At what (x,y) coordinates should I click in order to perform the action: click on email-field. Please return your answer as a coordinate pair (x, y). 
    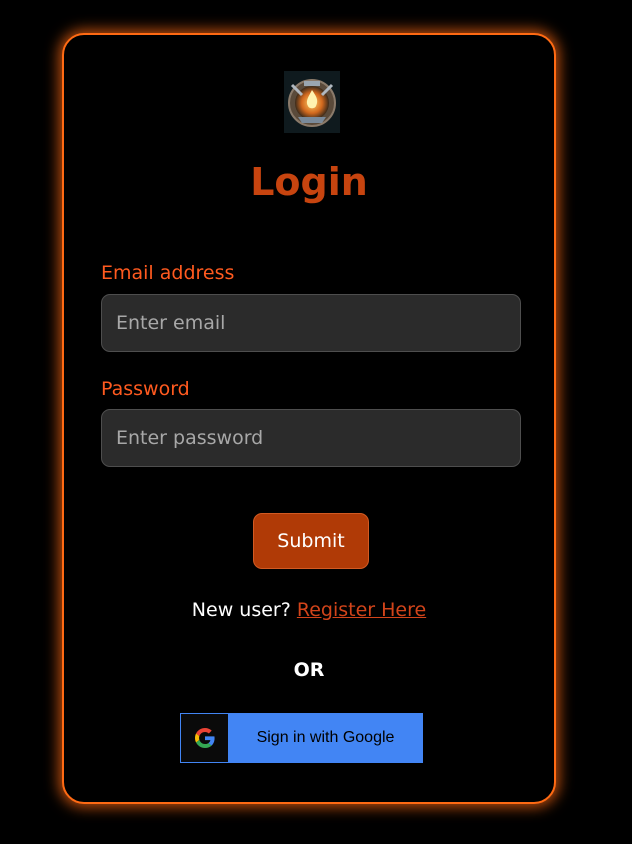
    Looking at the image, I should click on (311, 323).